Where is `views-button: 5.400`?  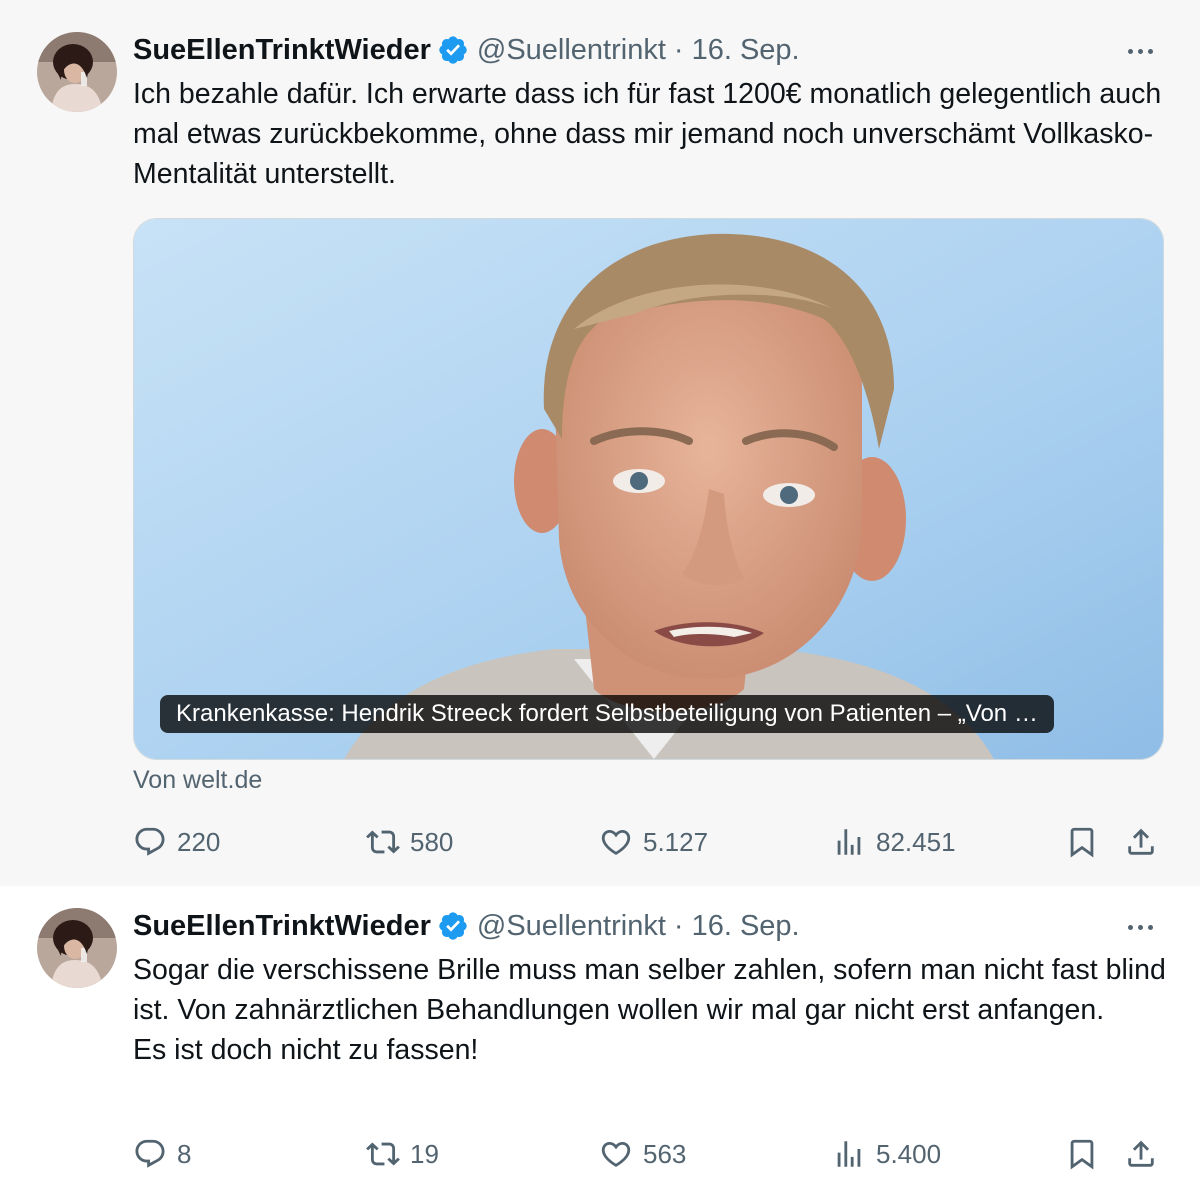
views-button: 5.400 is located at coordinates (886, 1154).